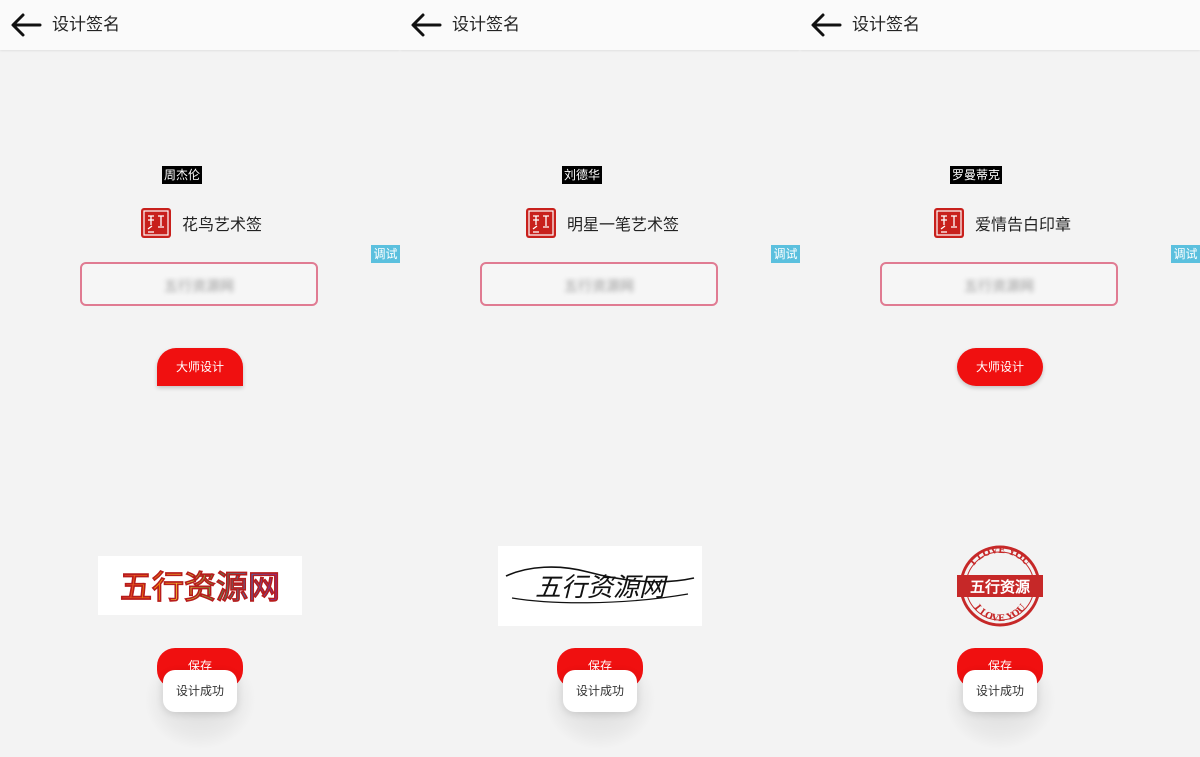  I want to click on style-selector: 爱情告白印章, so click(1002, 223).